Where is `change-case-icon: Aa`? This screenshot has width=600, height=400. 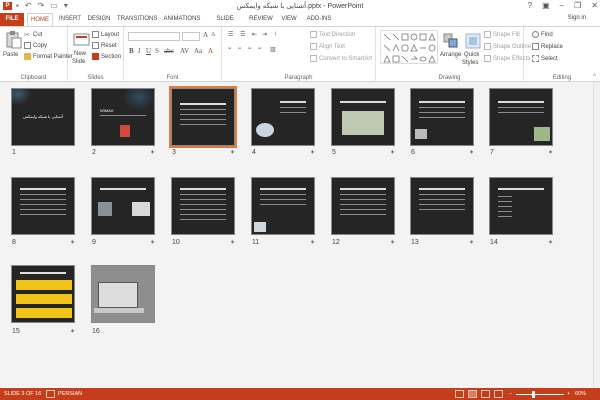
change-case-icon: Aa is located at coordinates (198, 51).